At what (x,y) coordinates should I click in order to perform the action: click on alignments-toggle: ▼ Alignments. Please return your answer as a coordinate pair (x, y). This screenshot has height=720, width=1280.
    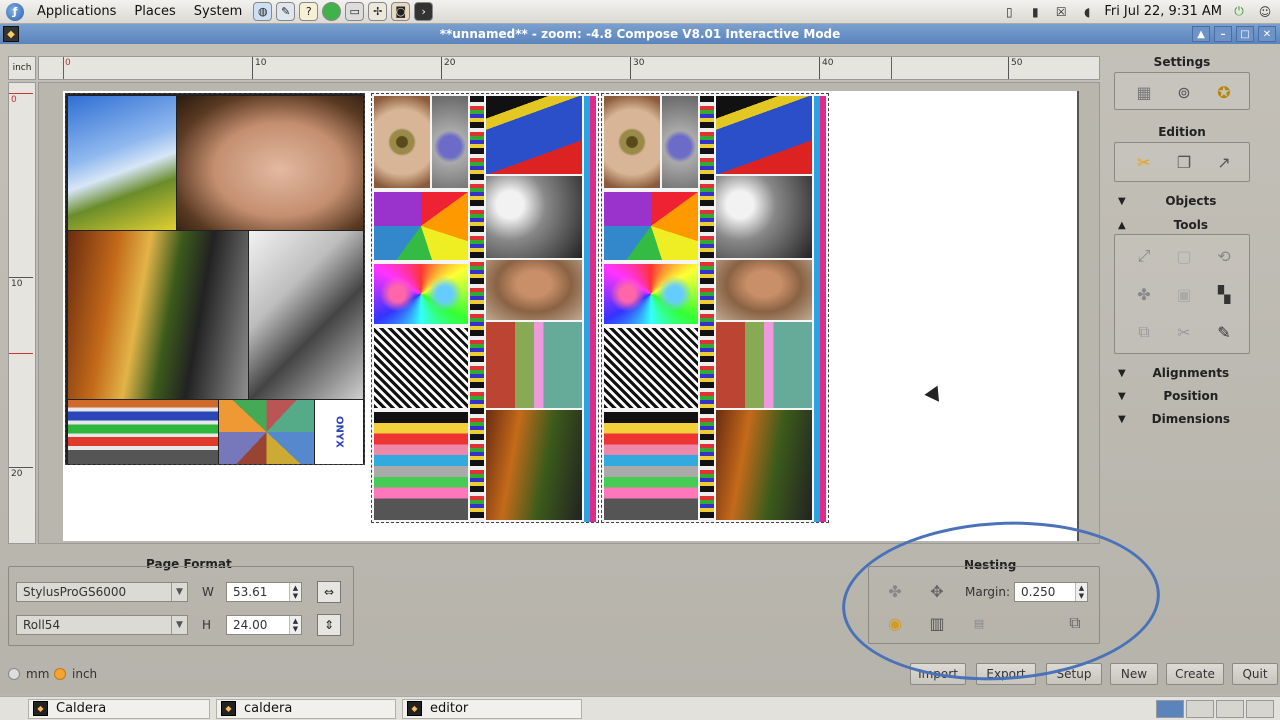
    Looking at the image, I should click on (1183, 373).